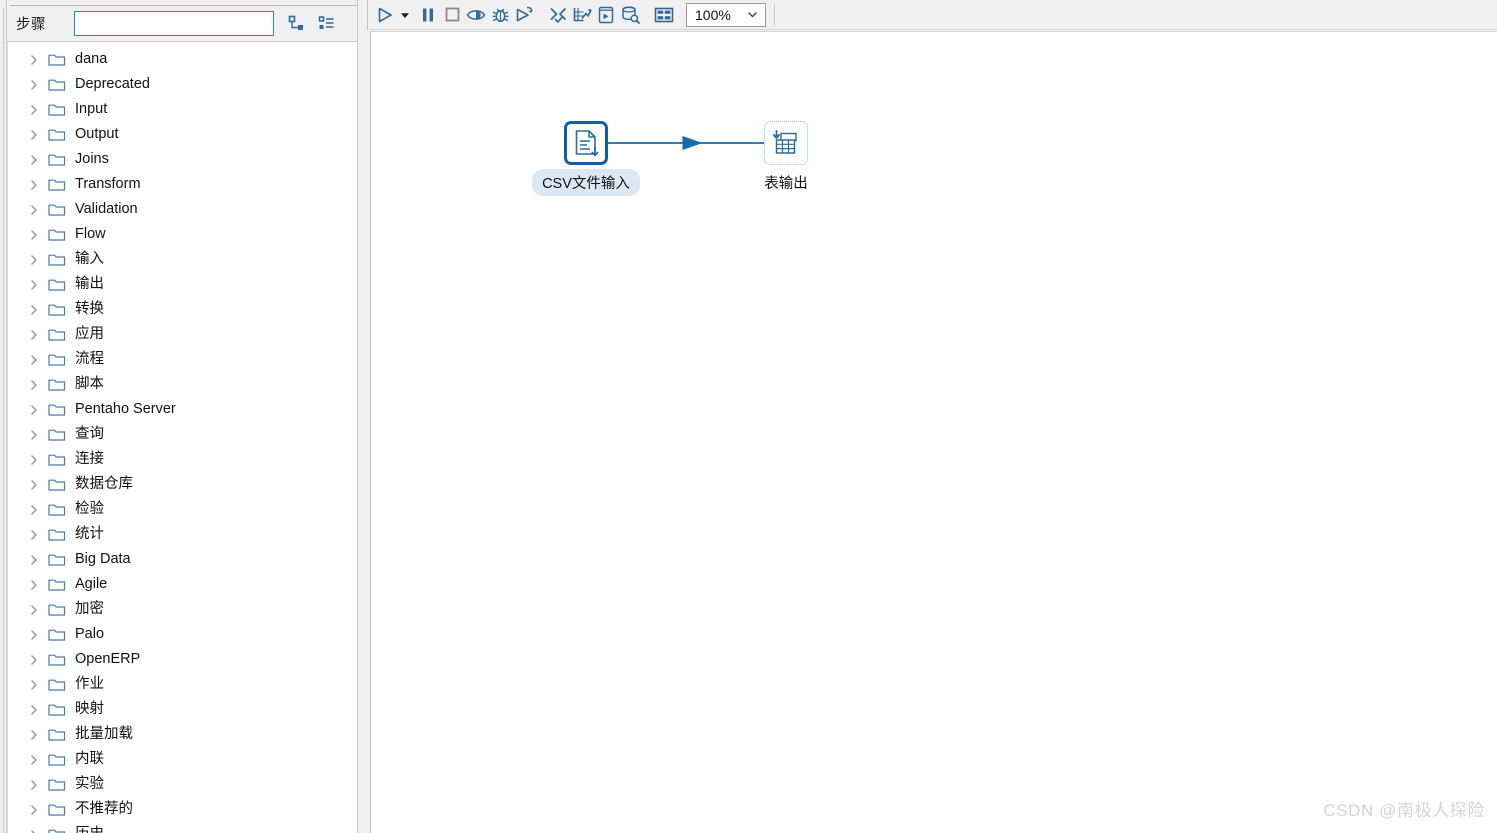 The image size is (1497, 833). I want to click on tree-item-25: 作业, so click(182, 684).